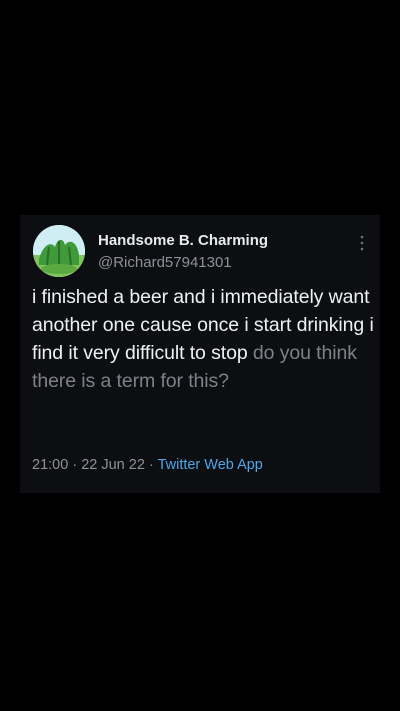  I want to click on tweet-time: 21:00, so click(50, 465).